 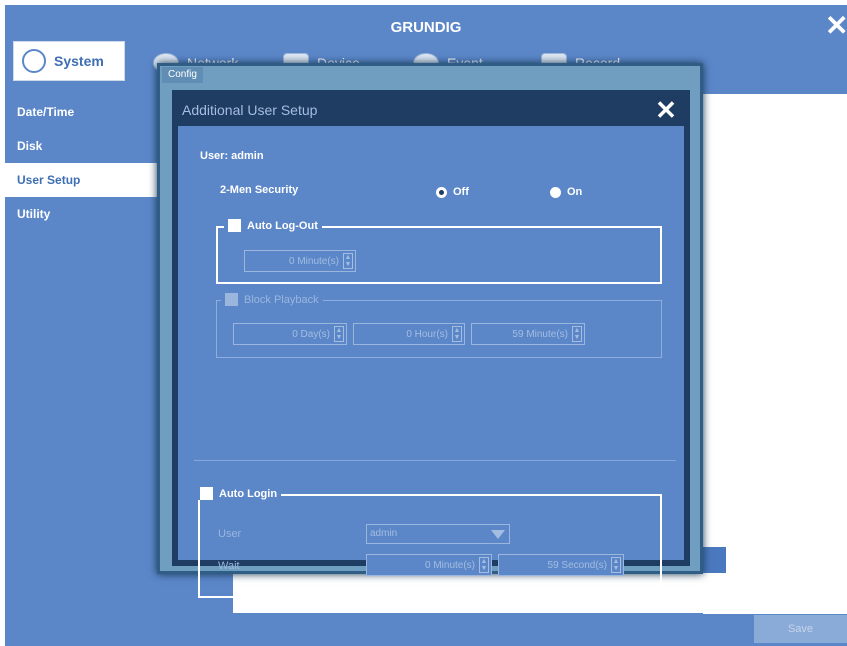 What do you see at coordinates (438, 534) in the screenshot?
I see `auto-login-user-select: admin` at bounding box center [438, 534].